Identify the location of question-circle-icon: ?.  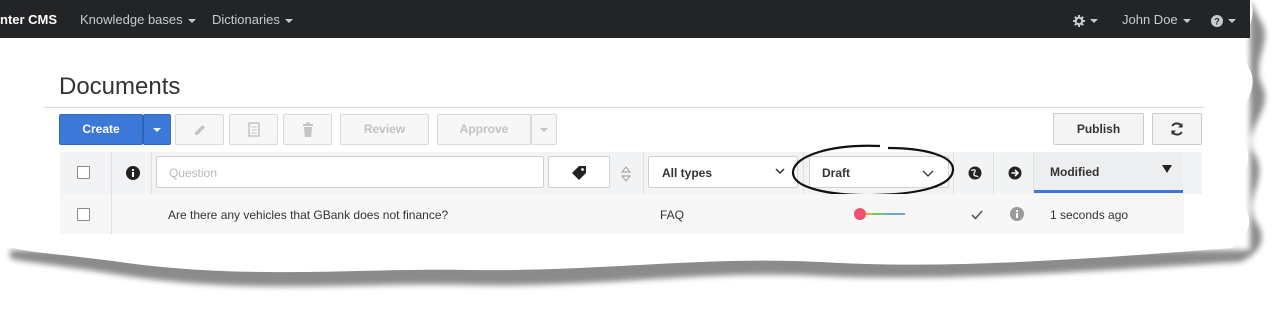
(1217, 20).